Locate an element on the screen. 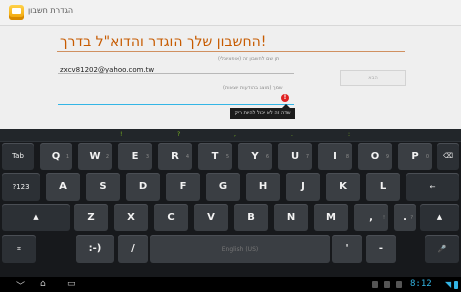 Image resolution: width=461 pixels, height=292 pixels. key-mic-label: 🎤 is located at coordinates (442, 249).